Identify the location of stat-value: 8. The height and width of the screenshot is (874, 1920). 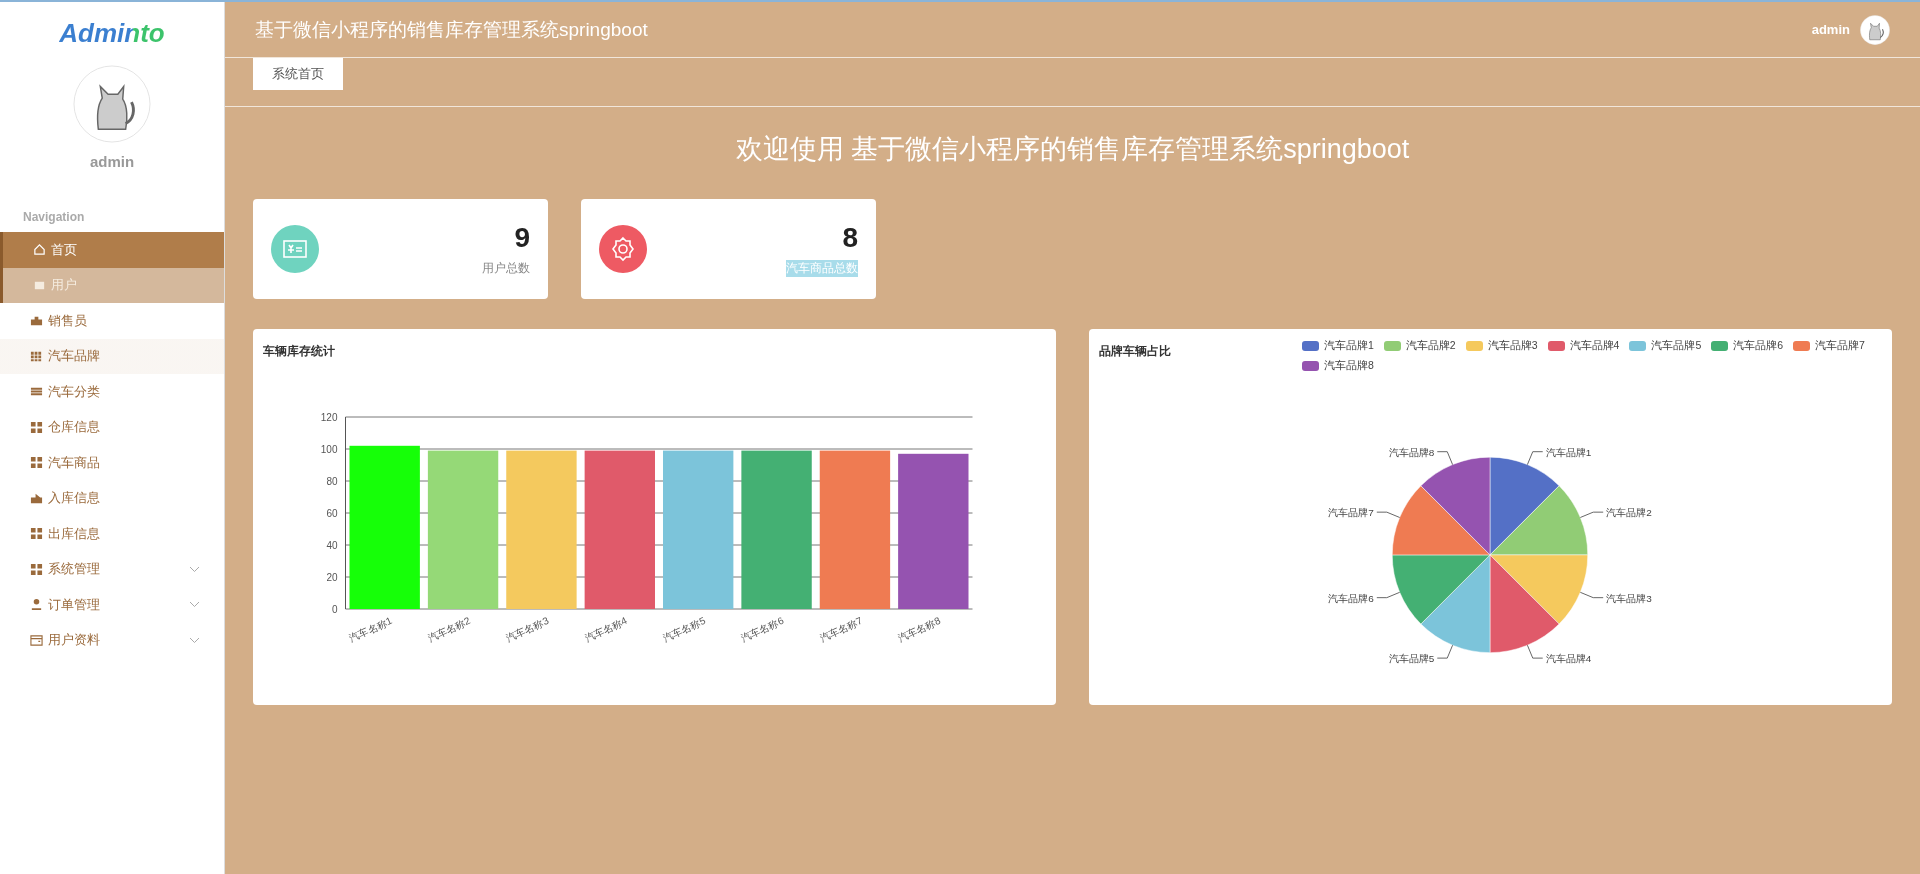
(850, 237).